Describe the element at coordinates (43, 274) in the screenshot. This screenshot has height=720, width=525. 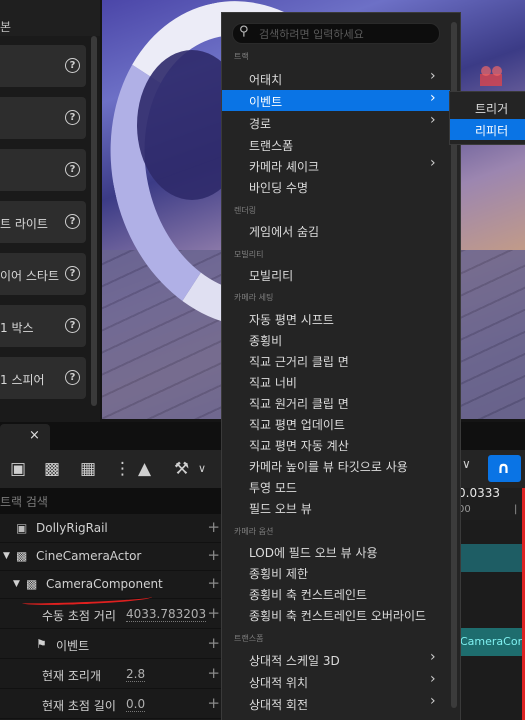
I see `actor-item-player-start: 이어 스타트 ?` at that location.